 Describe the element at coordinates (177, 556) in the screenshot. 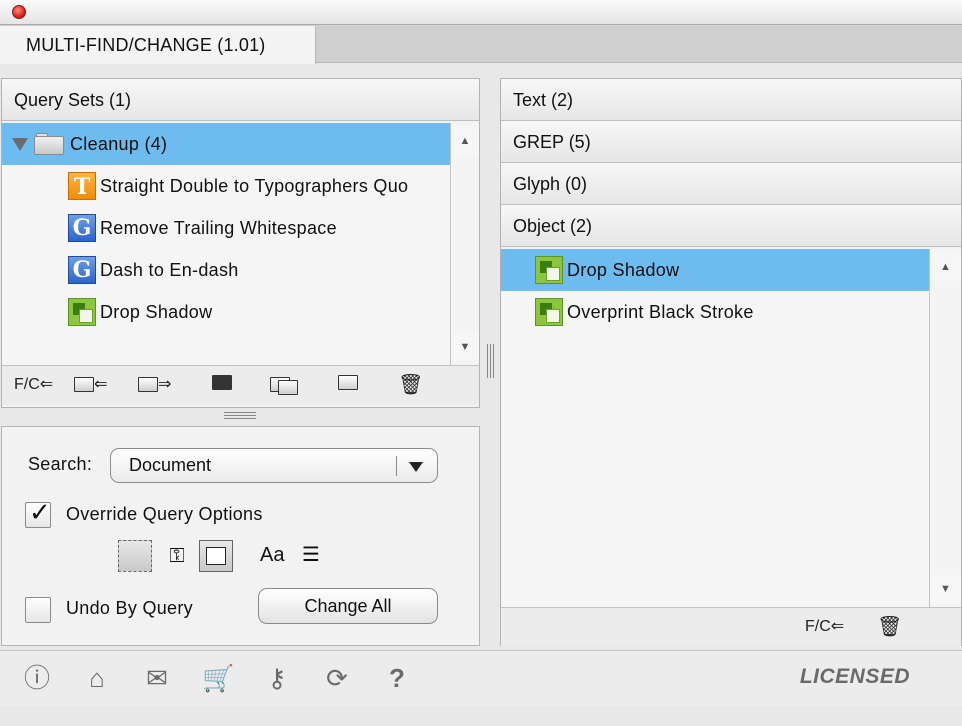

I see `locked-items-icon: ⚿` at that location.